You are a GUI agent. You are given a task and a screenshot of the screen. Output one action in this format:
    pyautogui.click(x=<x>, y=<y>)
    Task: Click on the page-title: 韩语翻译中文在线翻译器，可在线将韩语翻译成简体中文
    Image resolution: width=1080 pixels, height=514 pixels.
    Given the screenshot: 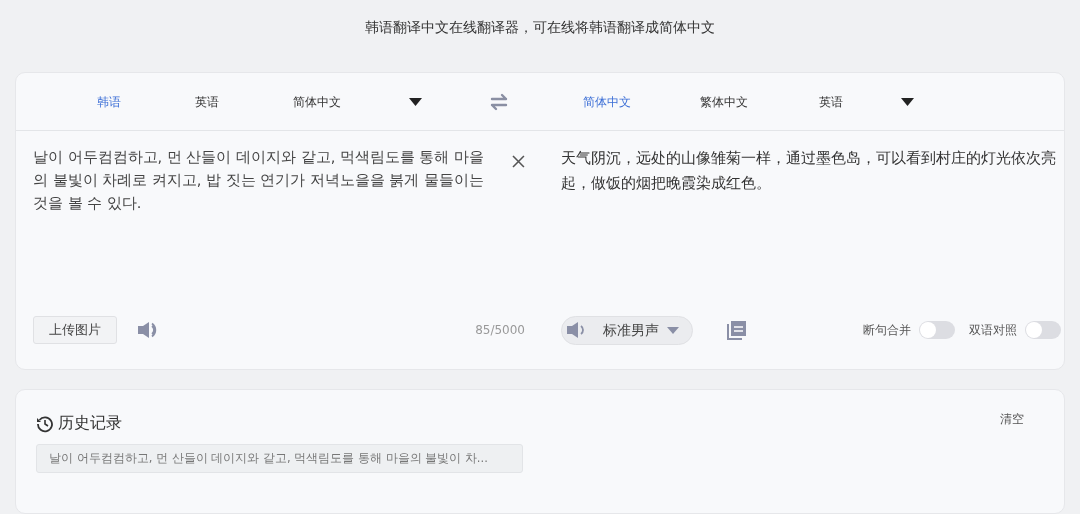 What is the action you would take?
    pyautogui.click(x=540, y=27)
    